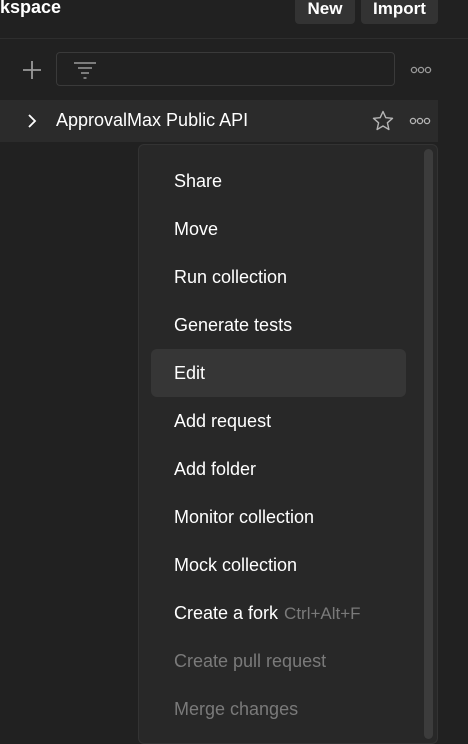 The height and width of the screenshot is (744, 468). Describe the element at coordinates (325, 12) in the screenshot. I see `new-button: New` at that location.